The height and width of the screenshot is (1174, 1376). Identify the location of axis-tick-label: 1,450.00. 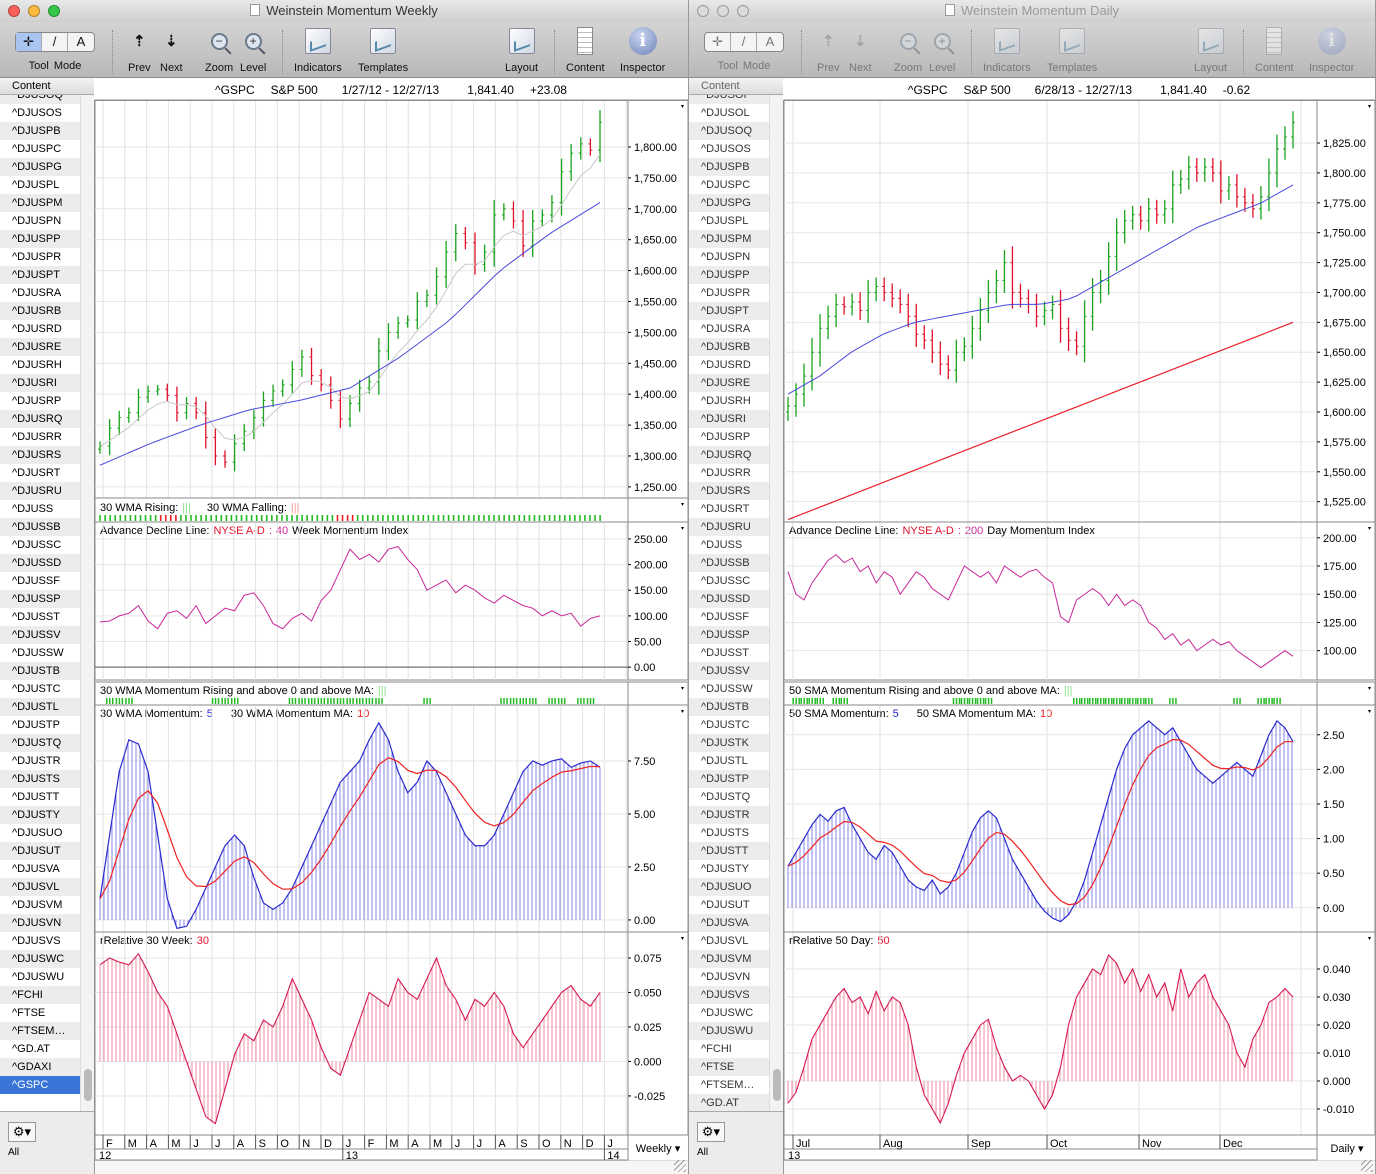
(655, 364).